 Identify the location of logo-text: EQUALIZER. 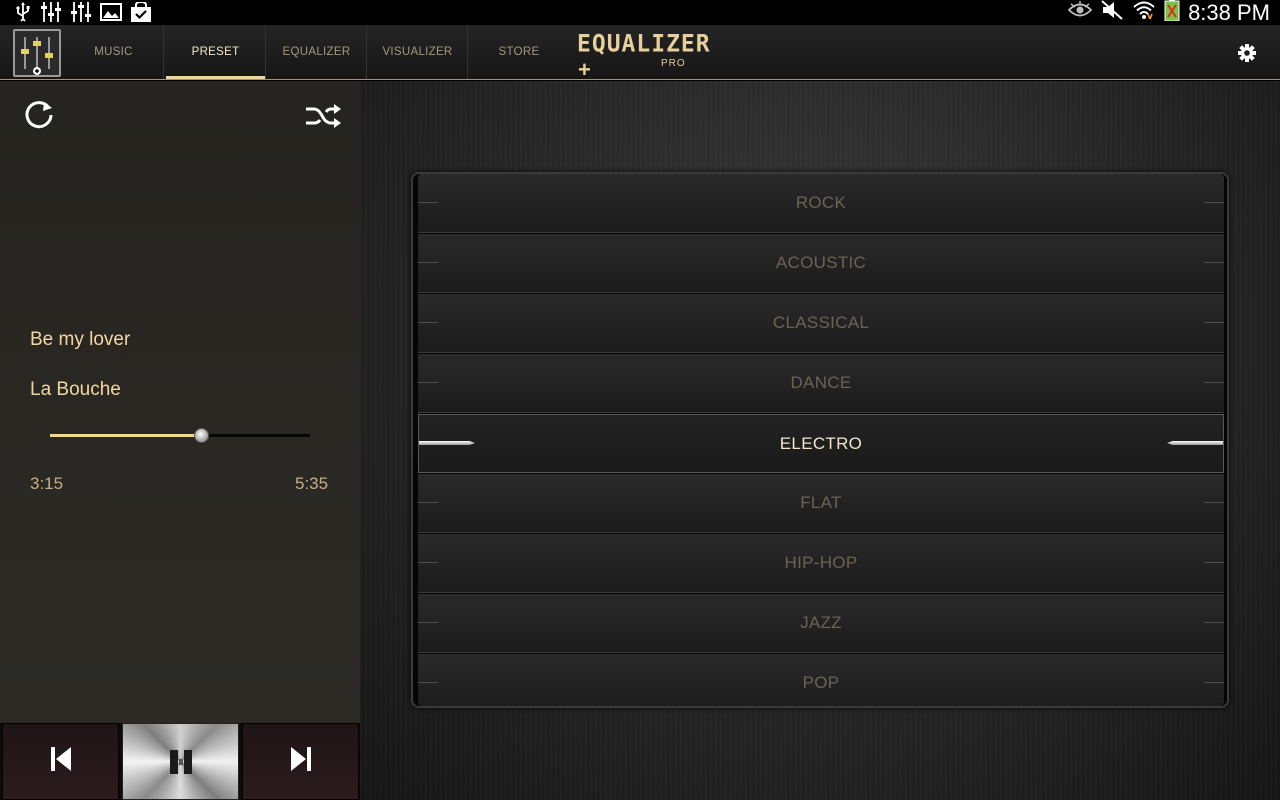
(644, 44).